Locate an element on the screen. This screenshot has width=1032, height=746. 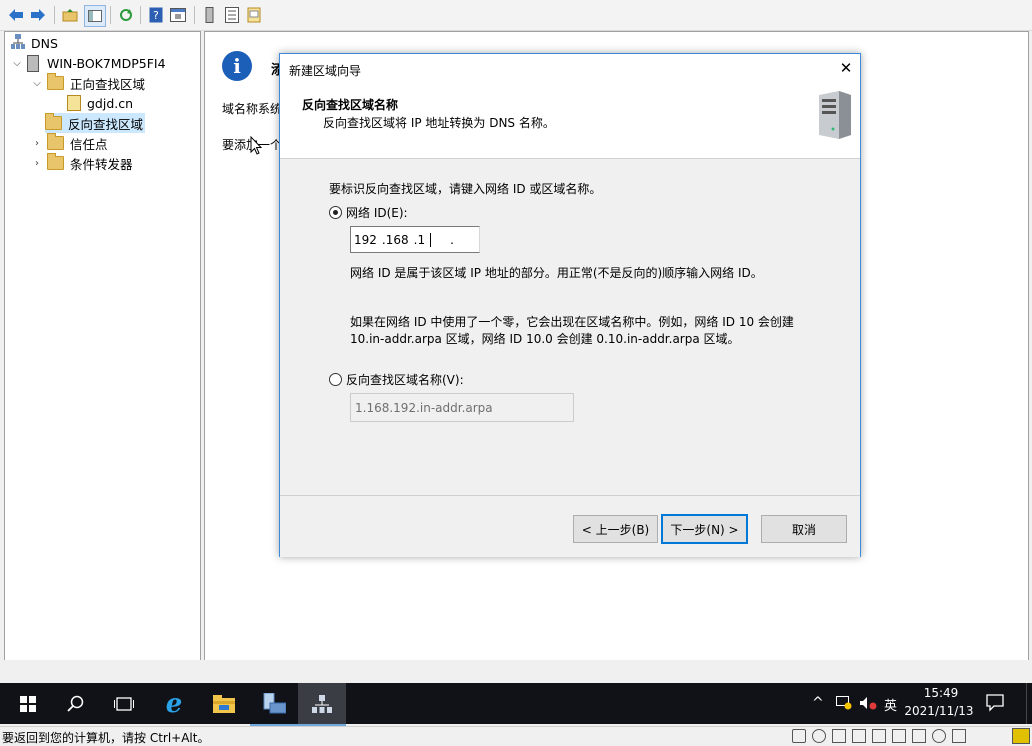
search-icon is located at coordinates (76, 703).